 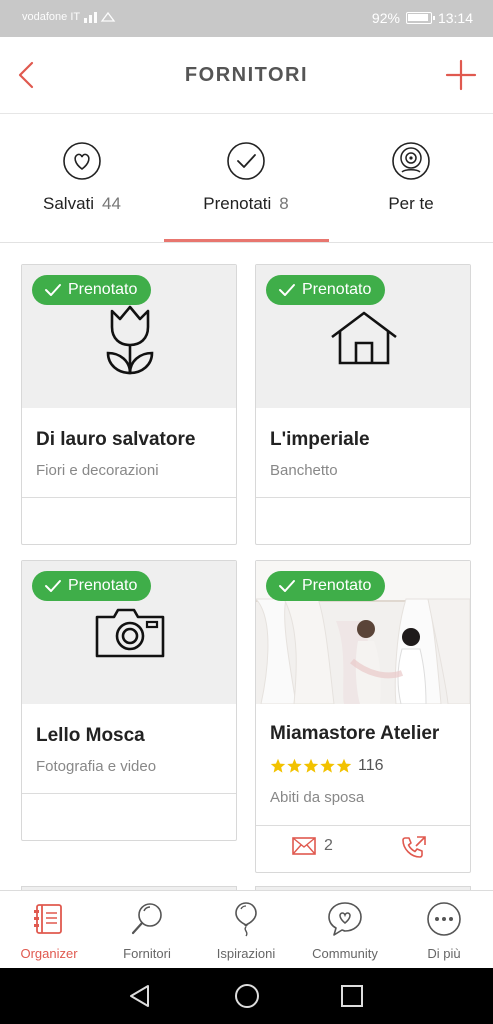 What do you see at coordinates (414, 847) in the screenshot?
I see `phone-call-icon` at bounding box center [414, 847].